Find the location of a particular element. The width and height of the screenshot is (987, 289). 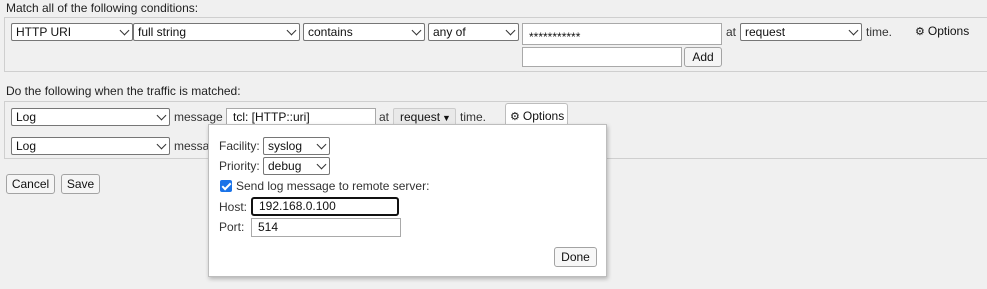

action-type-select-2: Log is located at coordinates (90, 146).